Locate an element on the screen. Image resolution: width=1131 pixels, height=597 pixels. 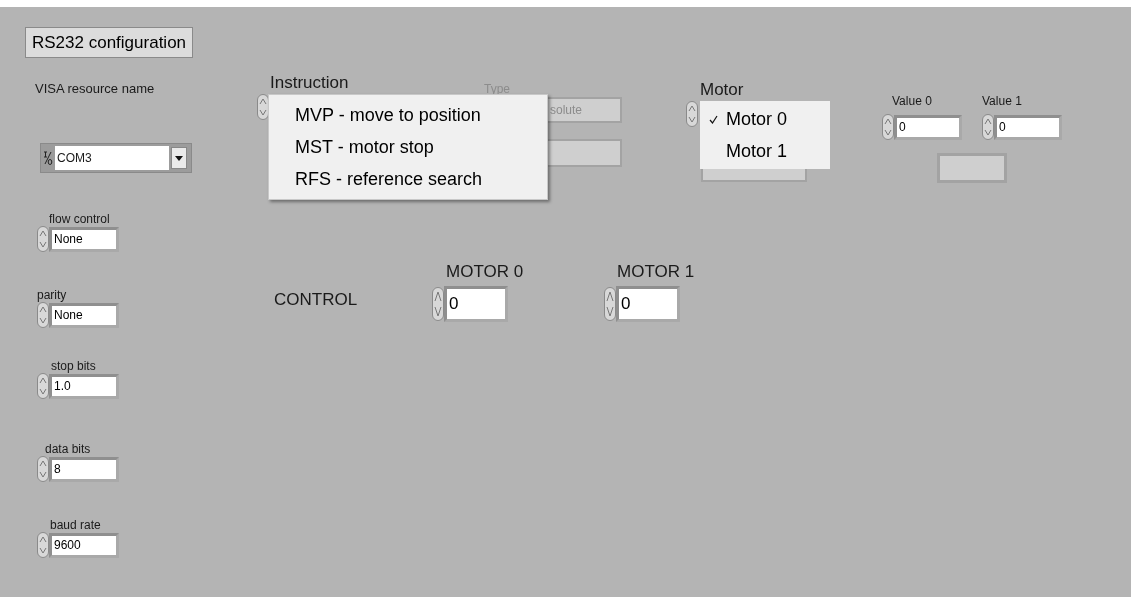
field-label: data bits is located at coordinates (68, 449).